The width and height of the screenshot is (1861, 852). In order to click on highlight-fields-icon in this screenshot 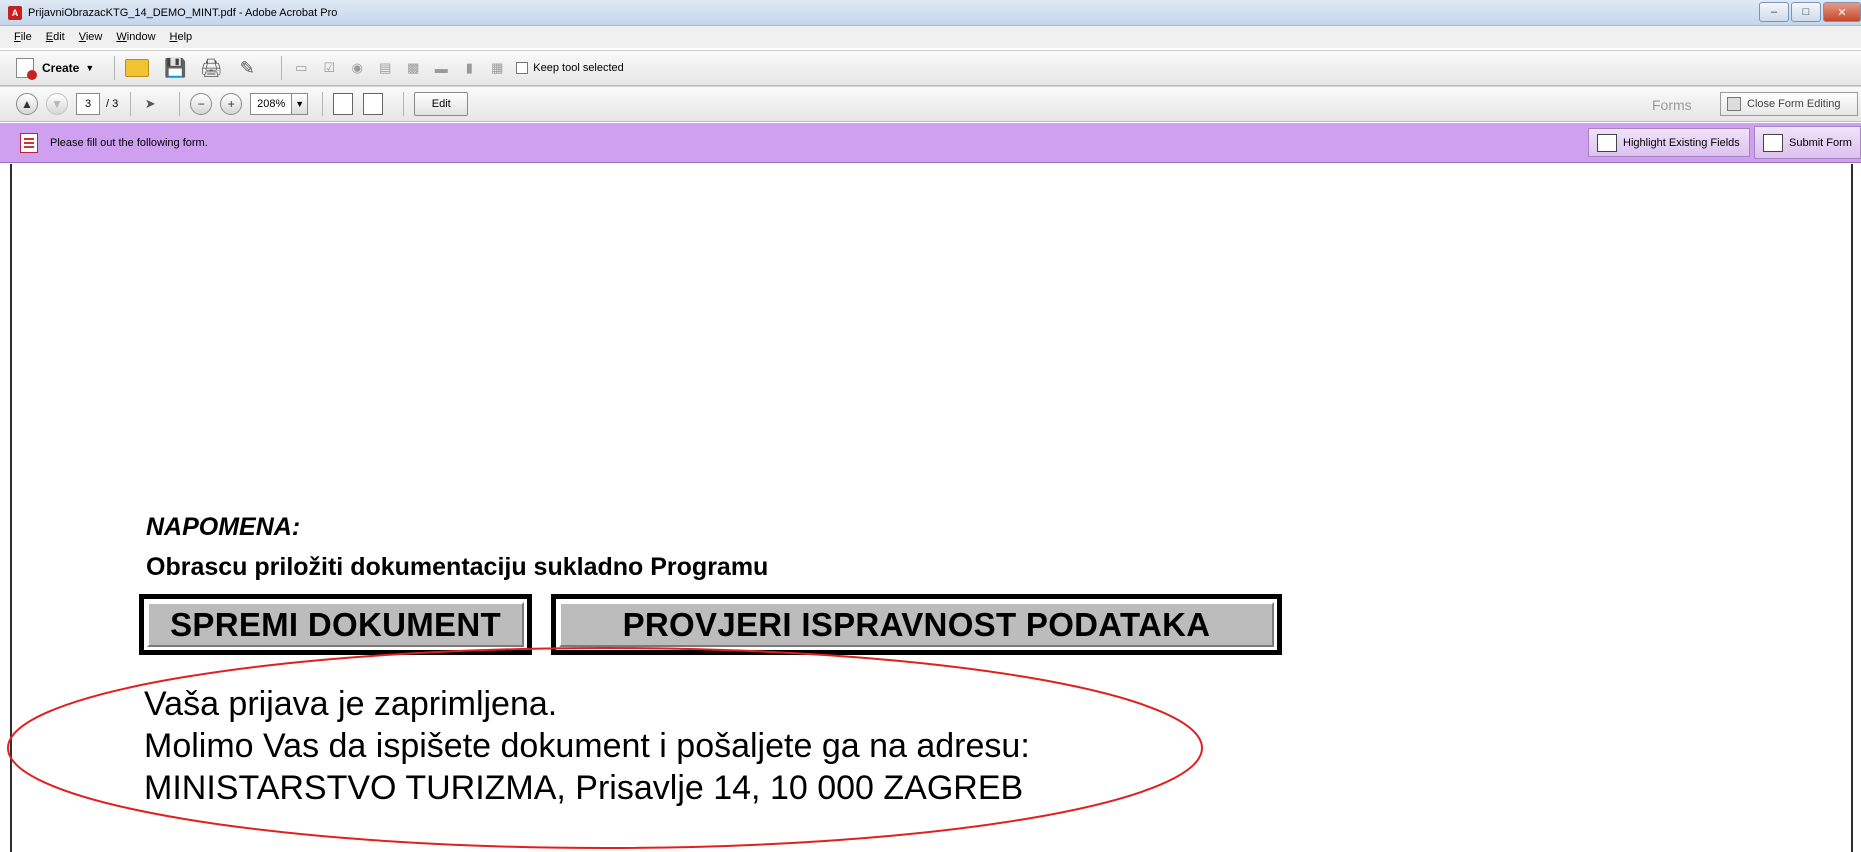, I will do `click(1607, 142)`.